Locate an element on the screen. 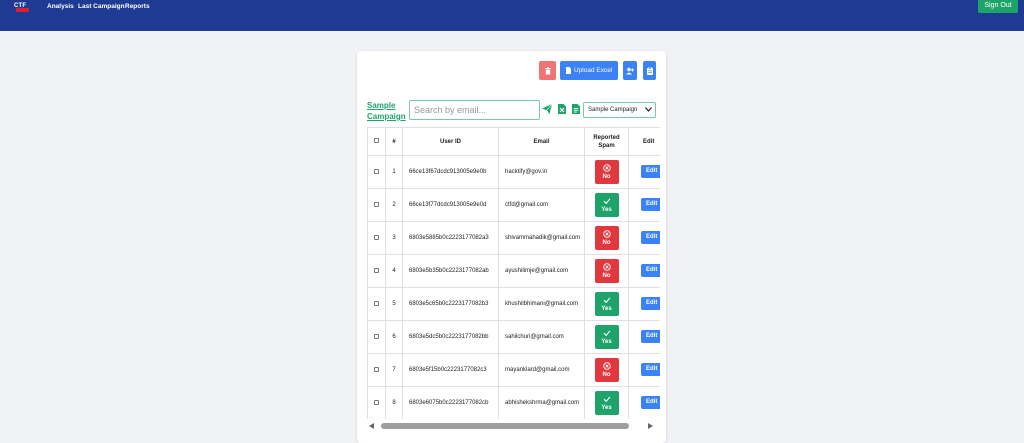 This screenshot has width=1024, height=443. select-all-checkbox is located at coordinates (376, 141).